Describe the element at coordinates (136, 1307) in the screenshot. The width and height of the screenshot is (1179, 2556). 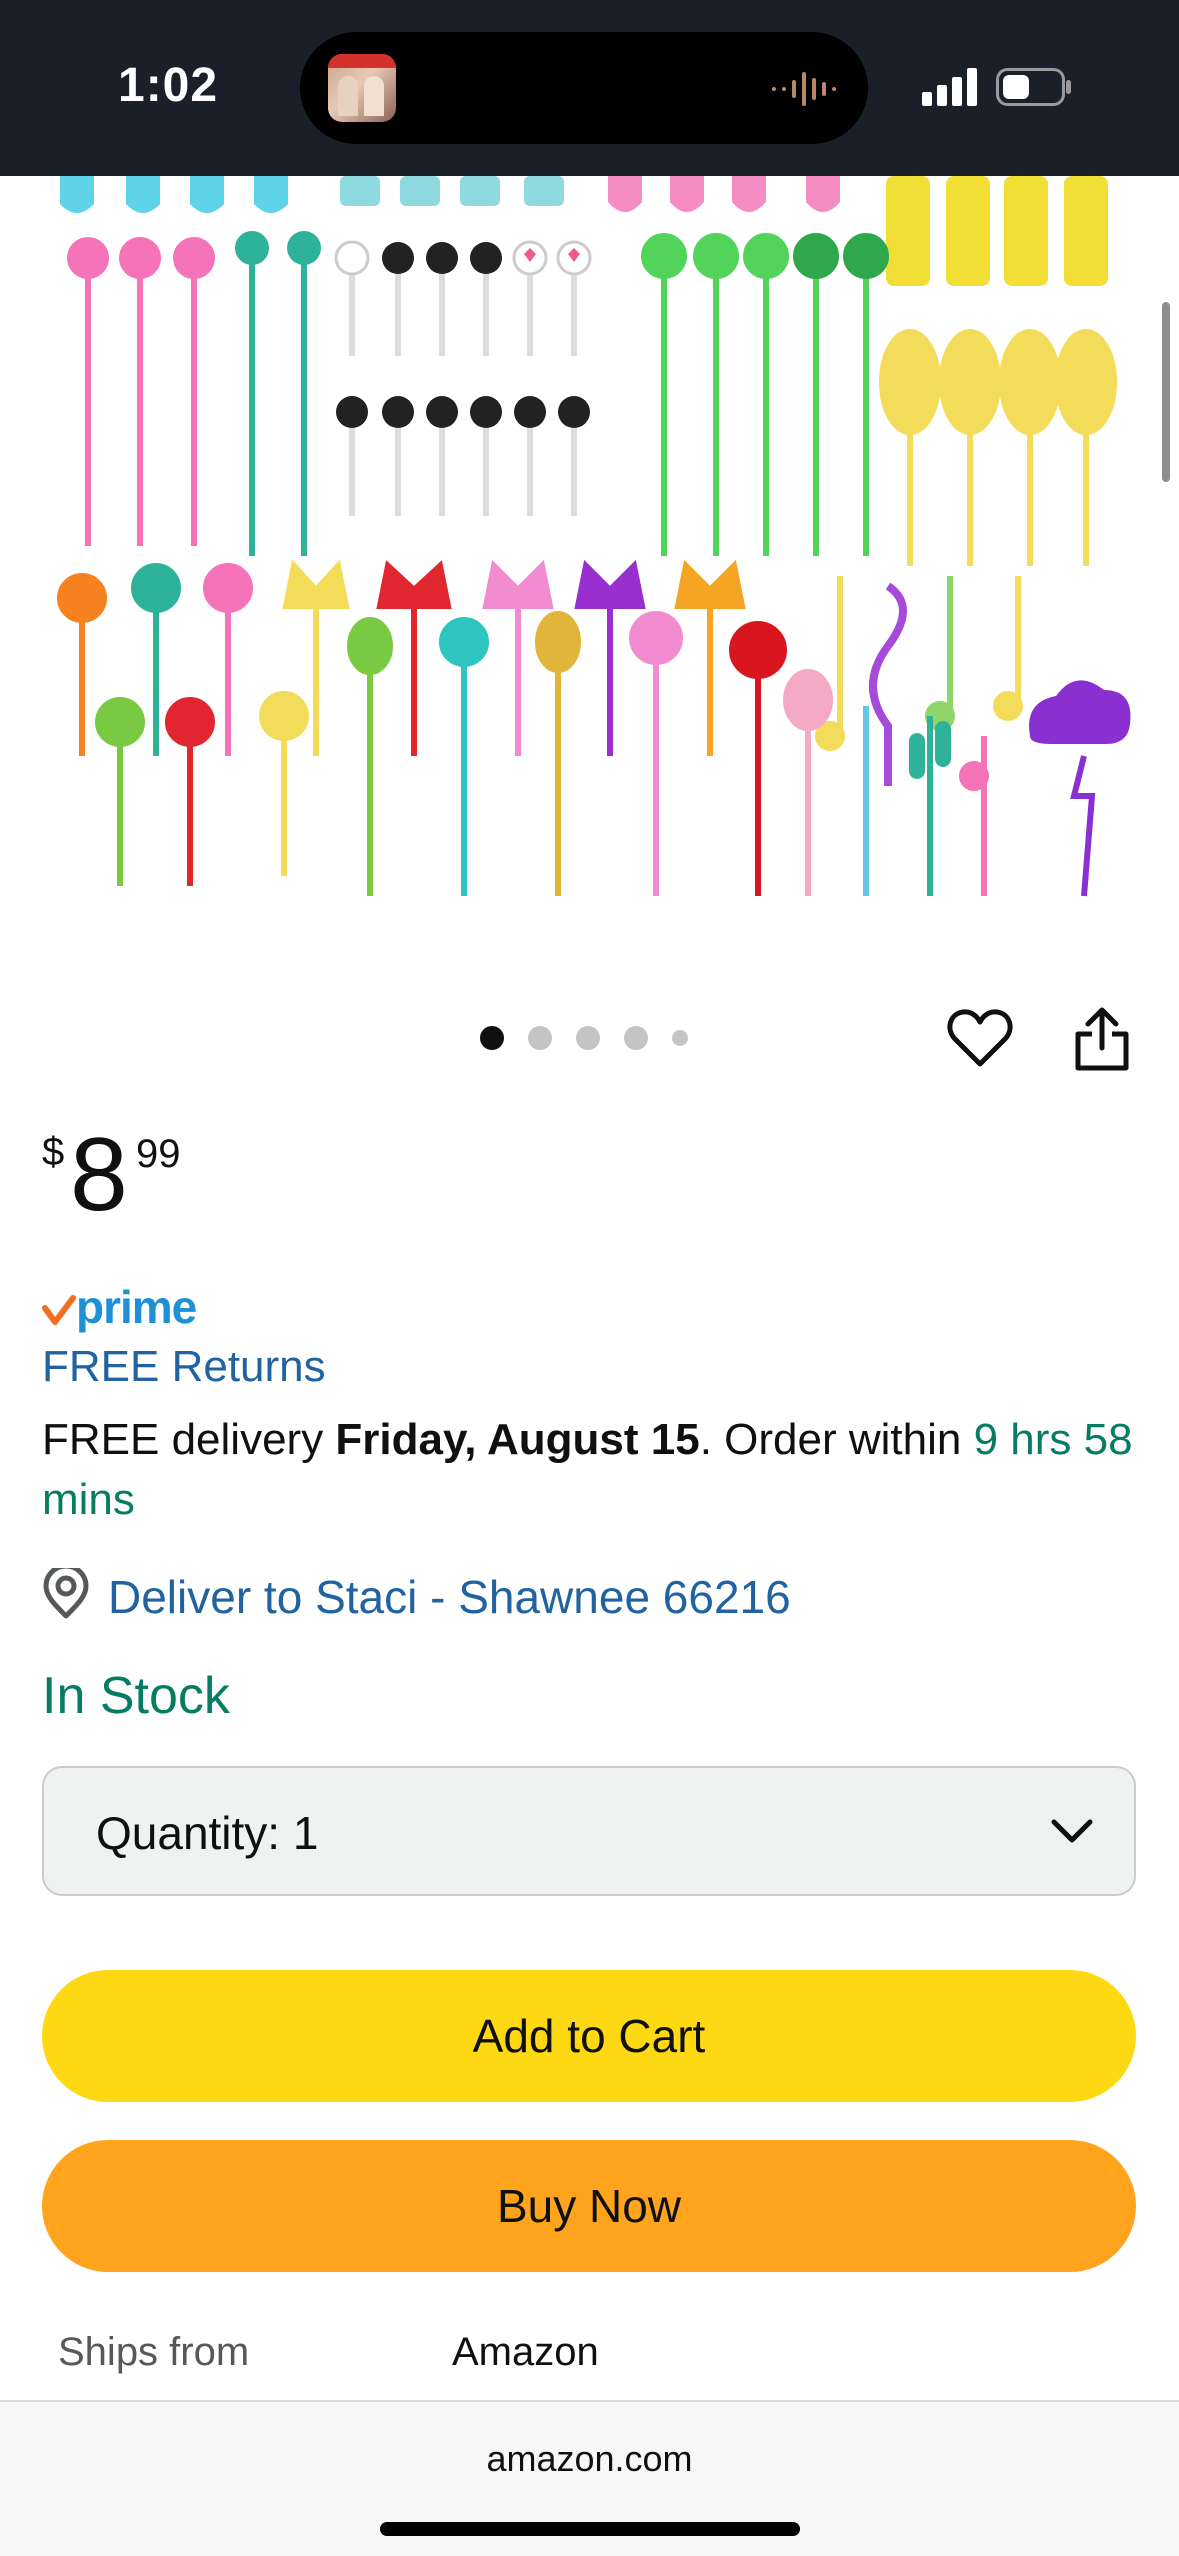
I see `prime-label: prime` at that location.